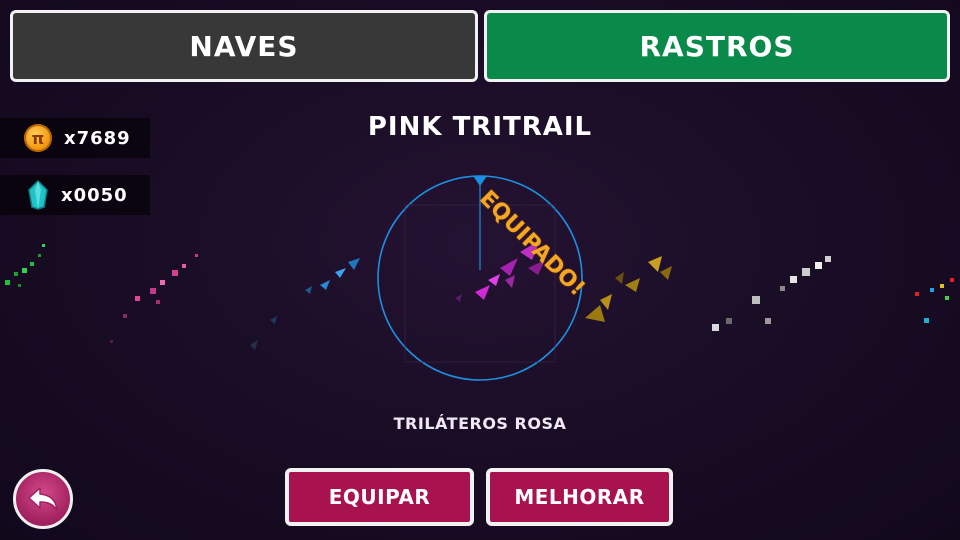  I want to click on upgrade-button: MELHORAR, so click(579, 497).